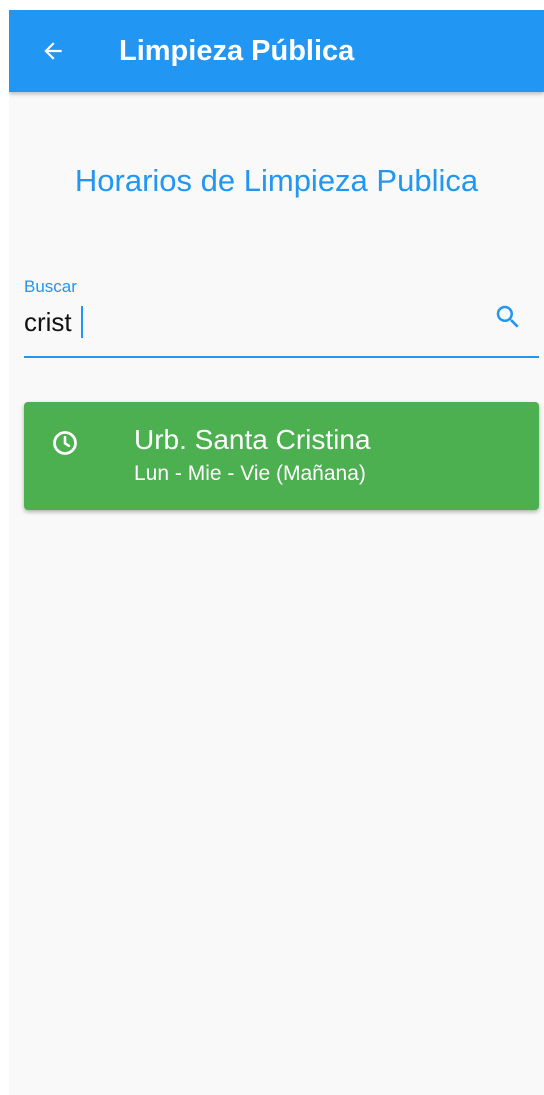 The image size is (544, 1095). Describe the element at coordinates (237, 51) in the screenshot. I see `app-bar-title: Limpieza Pública` at that location.